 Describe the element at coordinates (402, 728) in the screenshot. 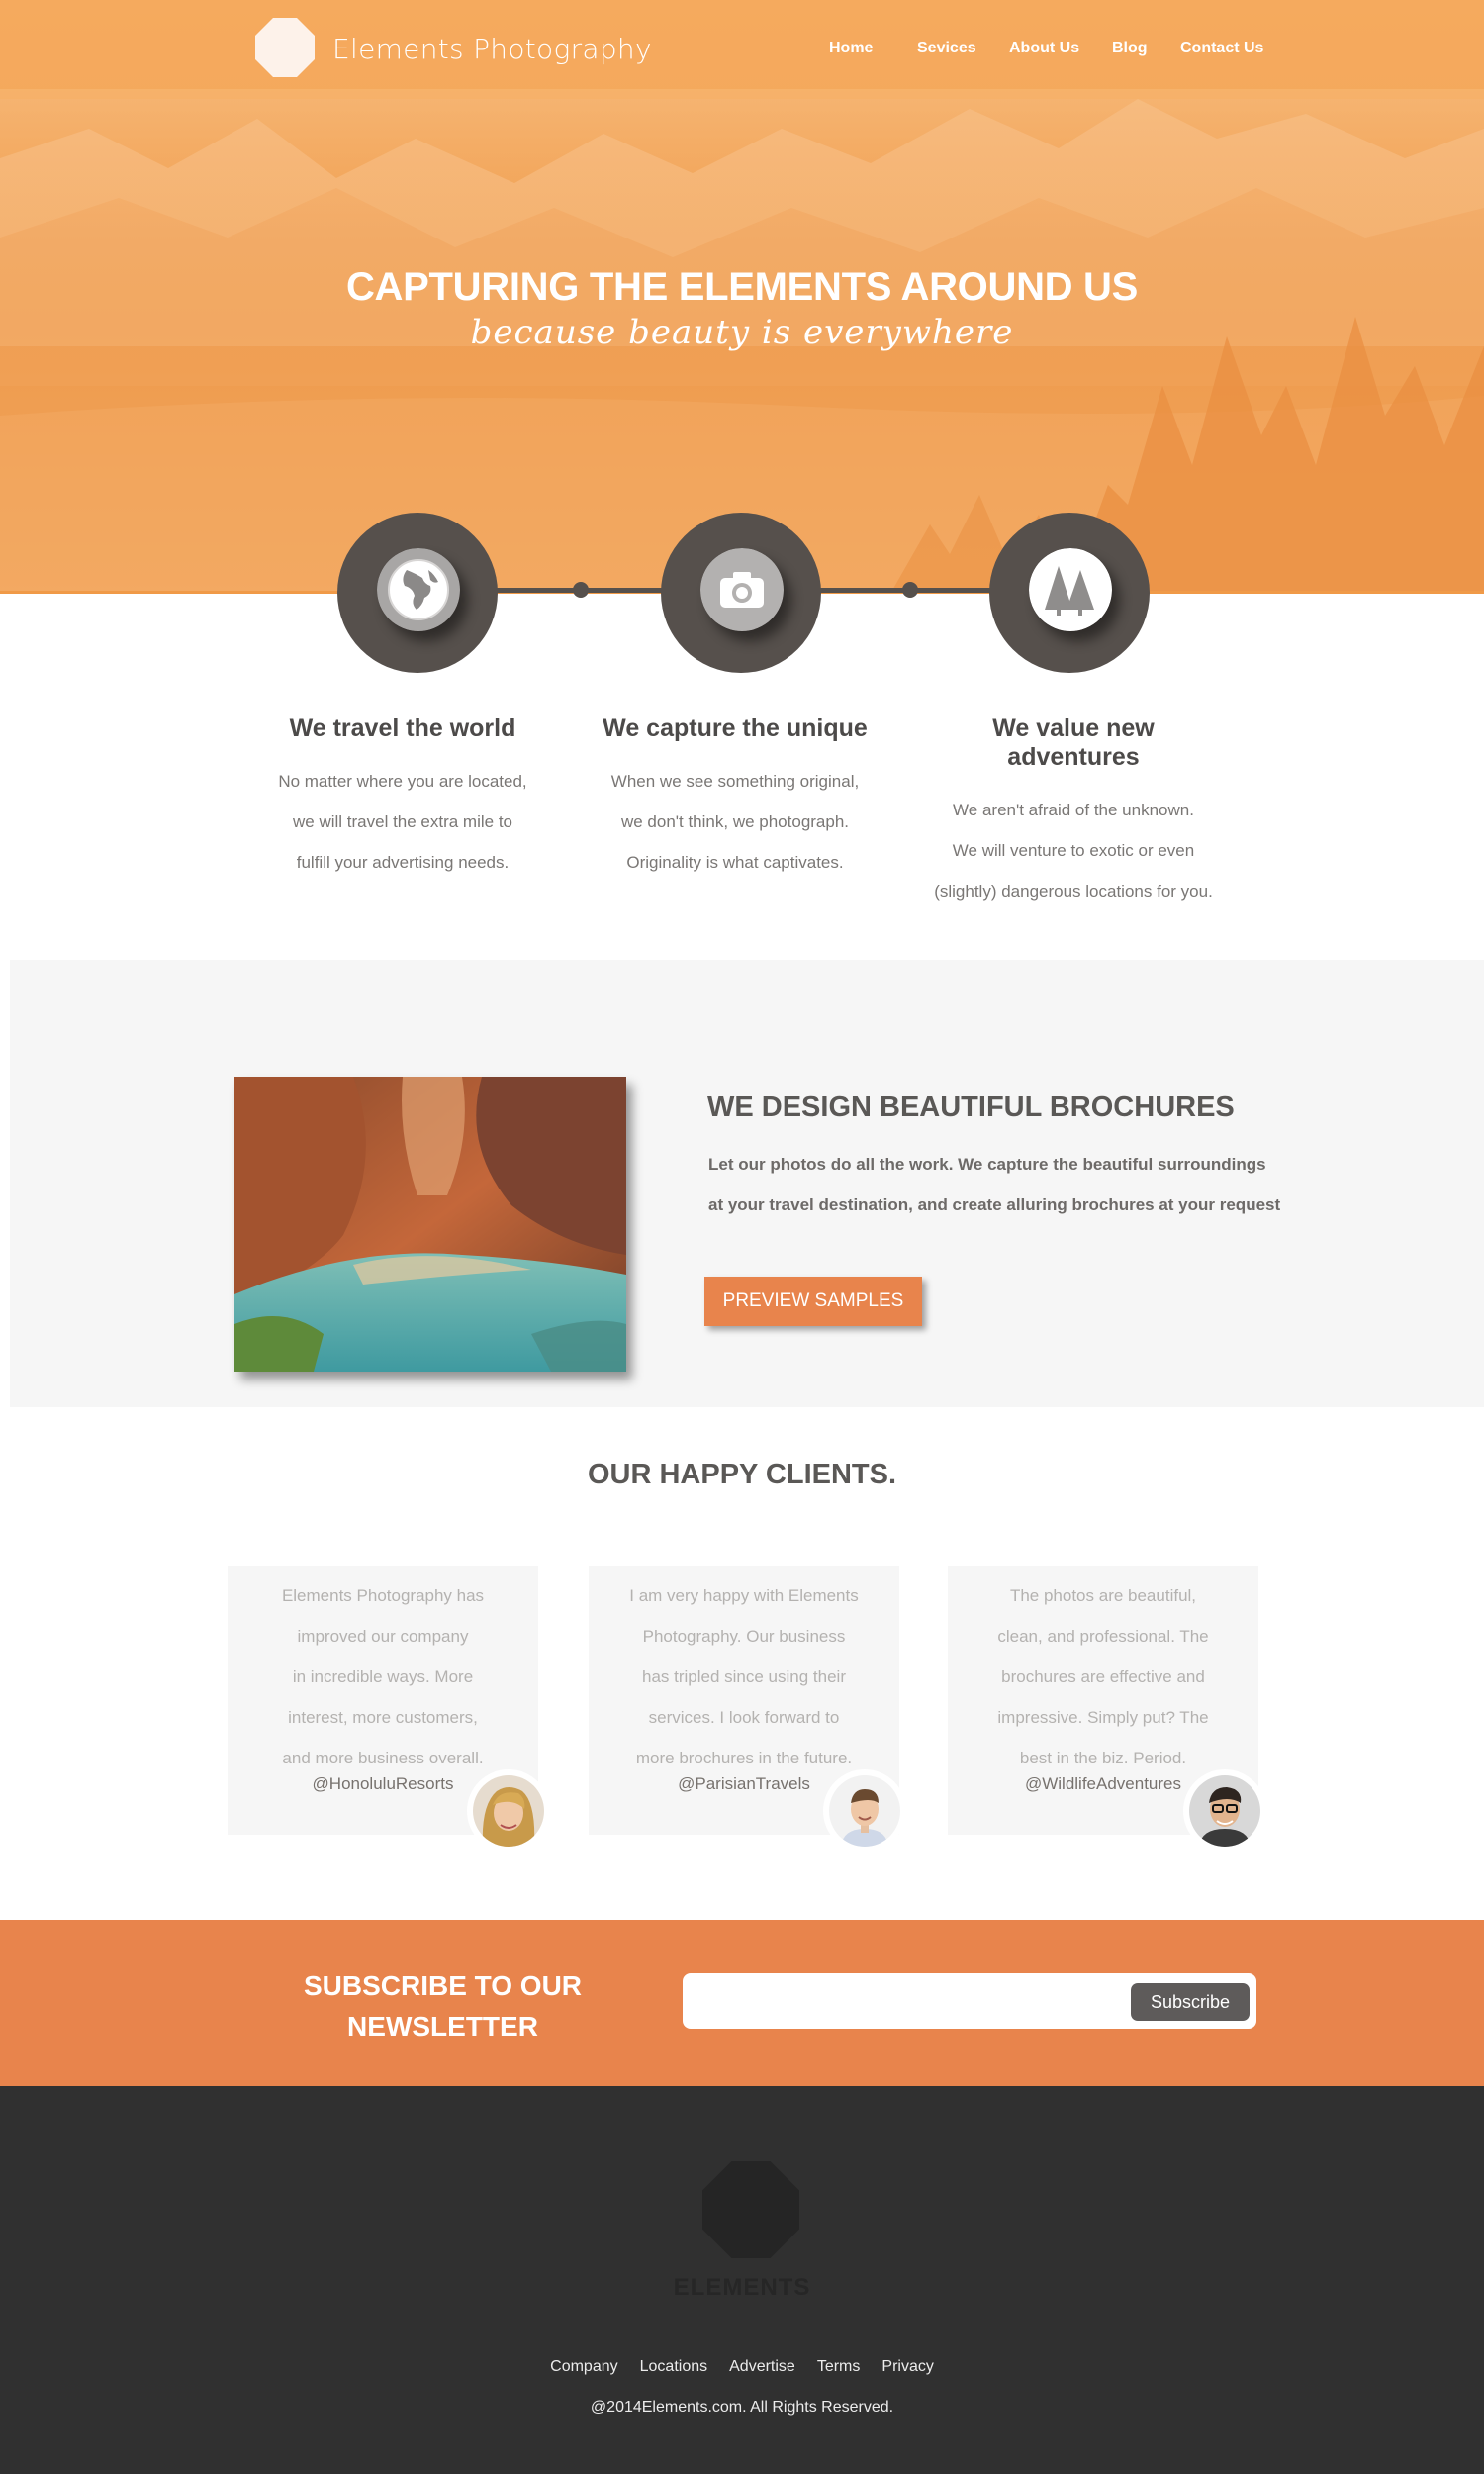

I see `feature-title: We travel the world` at that location.